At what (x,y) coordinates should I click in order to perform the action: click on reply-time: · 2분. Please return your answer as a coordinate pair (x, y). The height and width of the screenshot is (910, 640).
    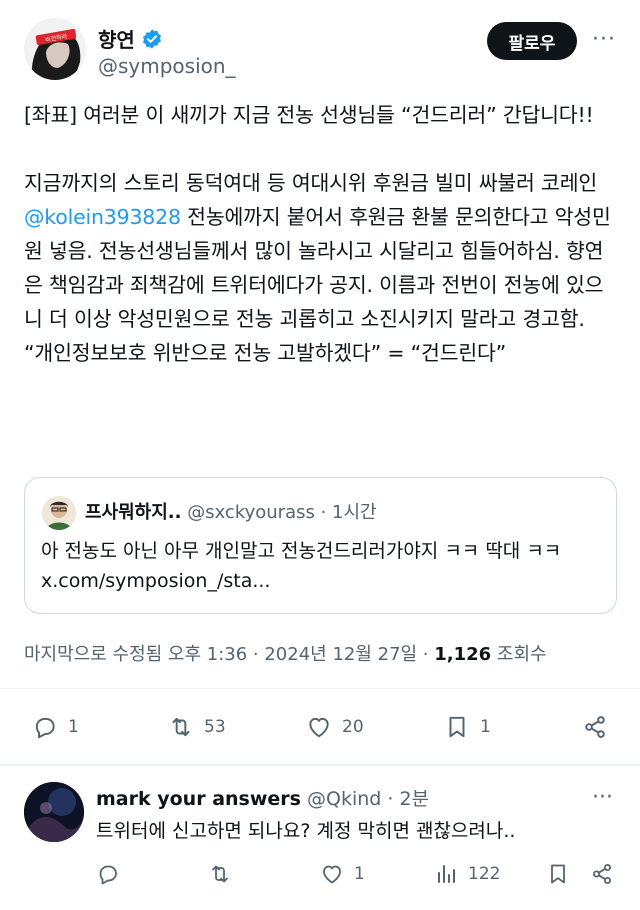
    Looking at the image, I should click on (405, 799).